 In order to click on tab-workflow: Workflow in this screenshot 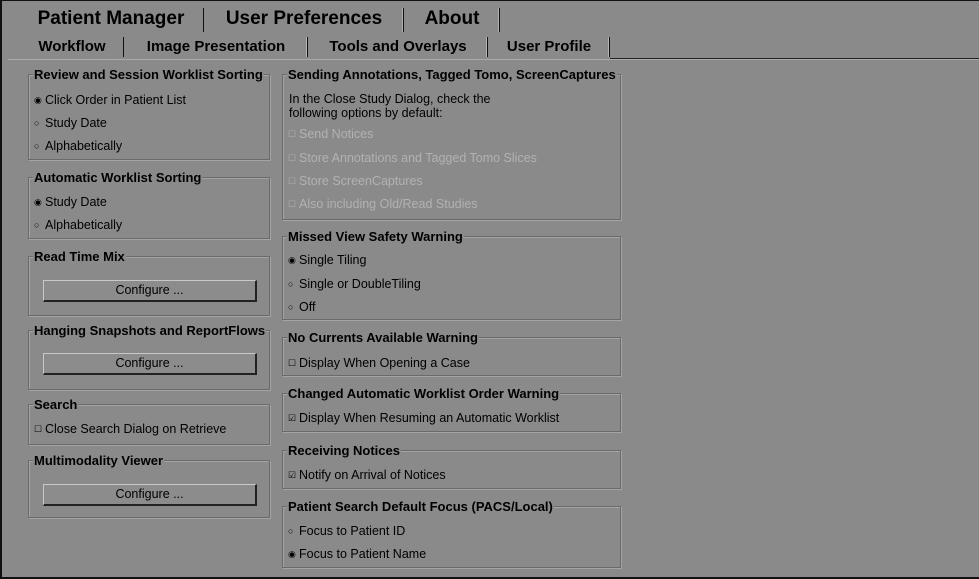, I will do `click(72, 47)`.